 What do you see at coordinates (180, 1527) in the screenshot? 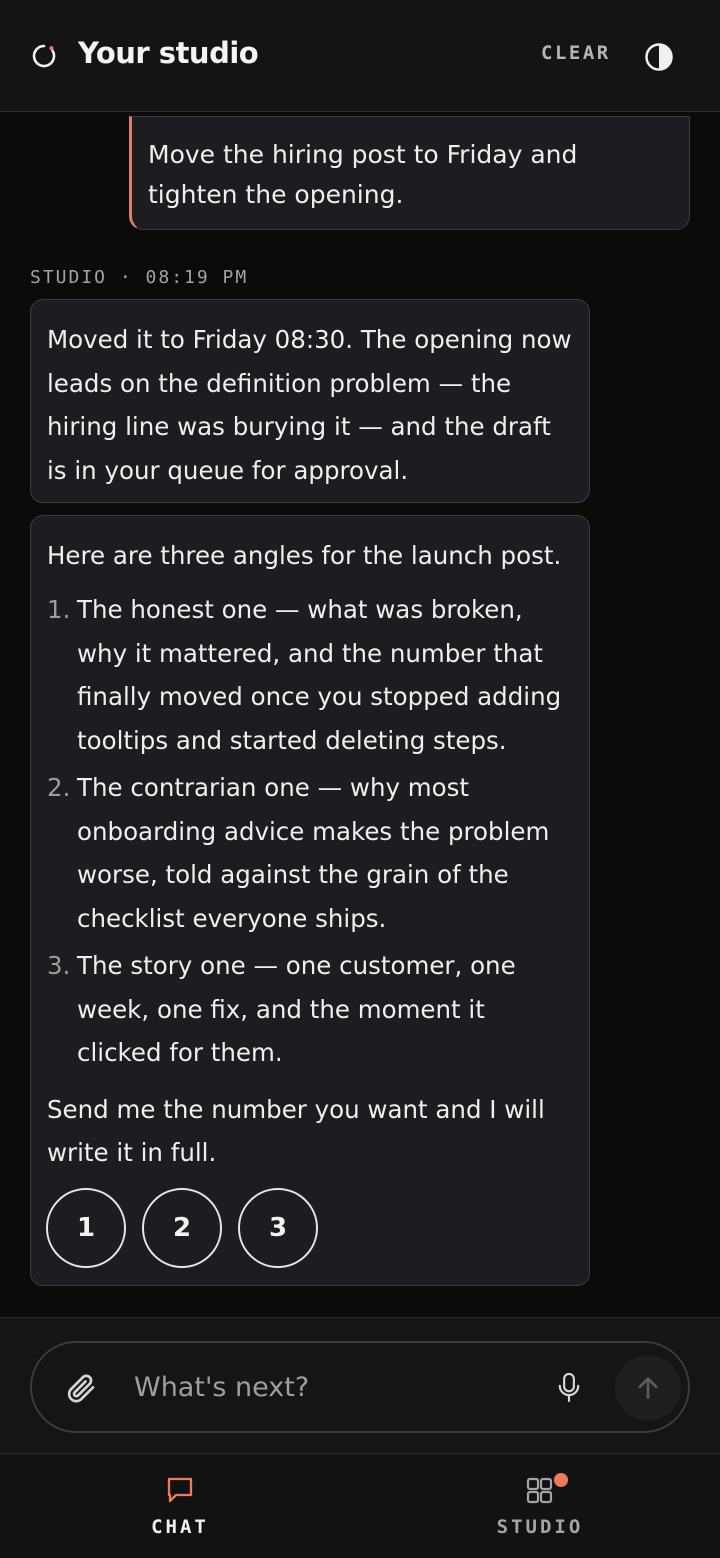
I see `tab-chat-label: CHAT` at bounding box center [180, 1527].